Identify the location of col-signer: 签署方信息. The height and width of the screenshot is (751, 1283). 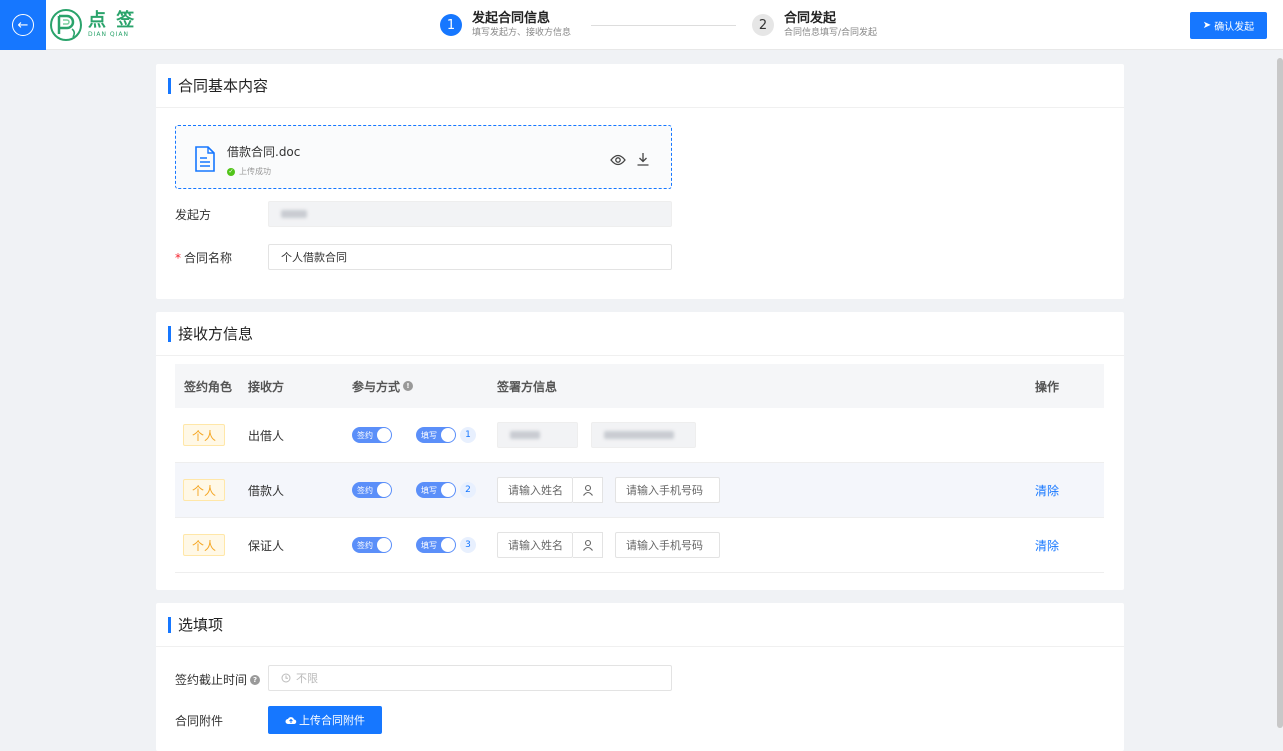
(527, 386).